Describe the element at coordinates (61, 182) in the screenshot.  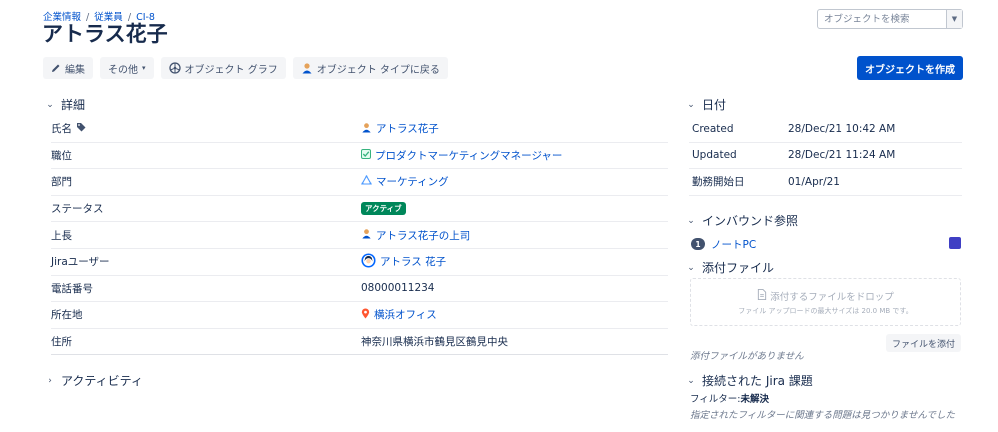
I see `attribute-label: 部門` at that location.